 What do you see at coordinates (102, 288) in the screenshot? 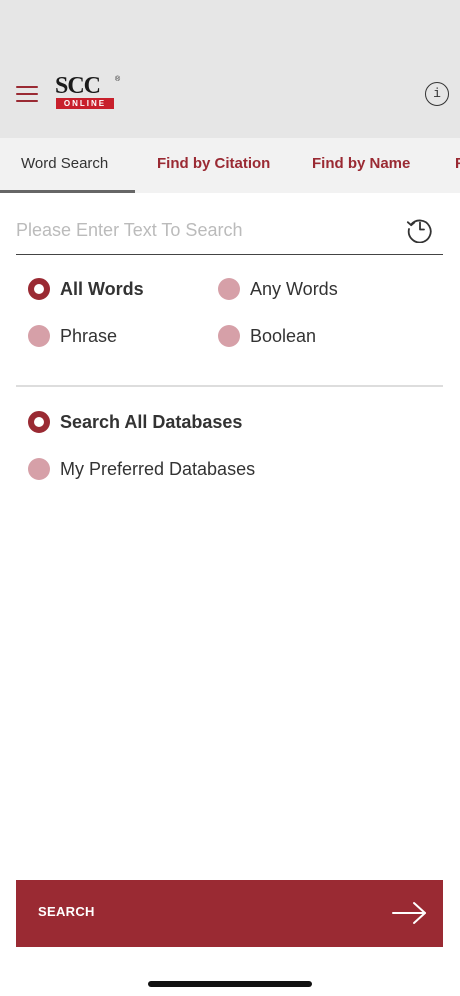
I see `radio-label: All Words` at bounding box center [102, 288].